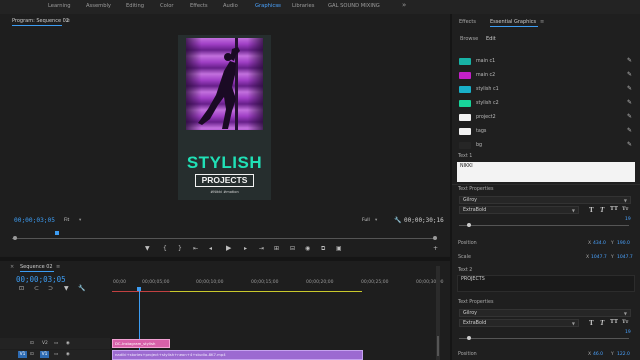  What do you see at coordinates (469, 225) in the screenshot?
I see `font-size-slider-thumb` at bounding box center [469, 225].